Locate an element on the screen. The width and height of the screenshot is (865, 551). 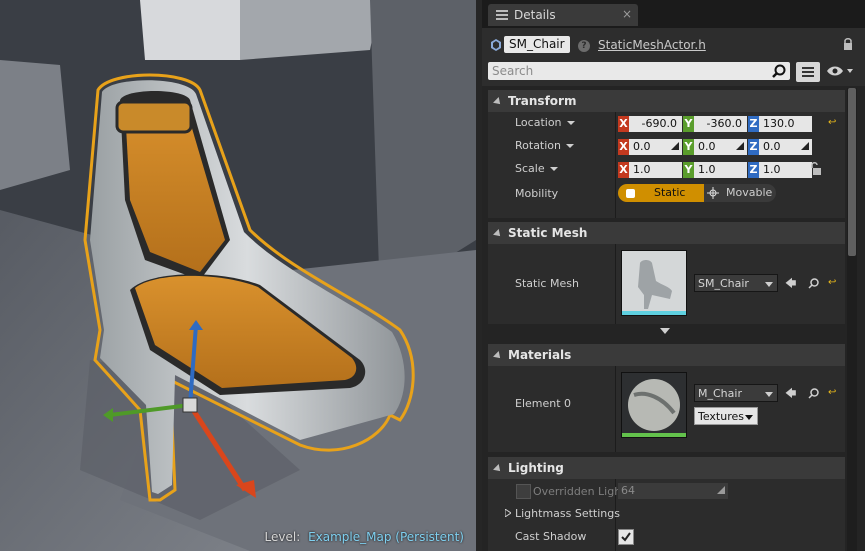
chair-thumbnail-icon is located at coordinates (654, 283).